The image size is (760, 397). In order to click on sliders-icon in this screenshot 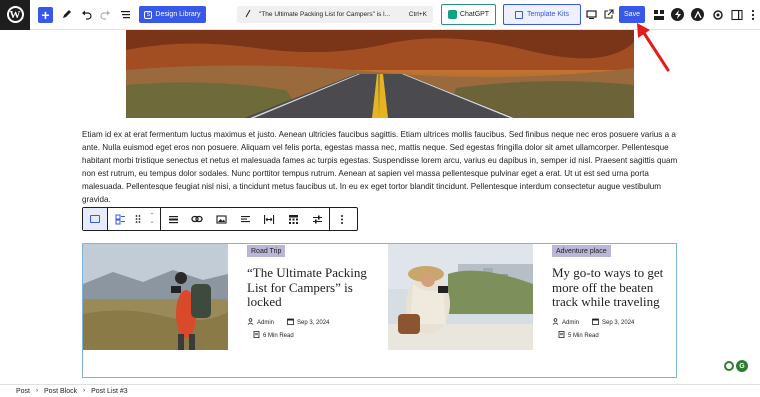, I will do `click(317, 219)`.